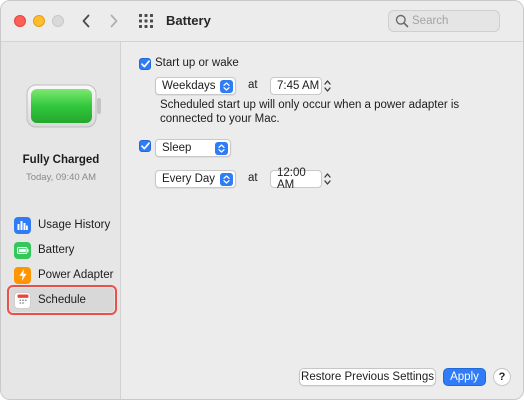 This screenshot has height=400, width=524. What do you see at coordinates (402, 21) in the screenshot?
I see `search-icon` at bounding box center [402, 21].